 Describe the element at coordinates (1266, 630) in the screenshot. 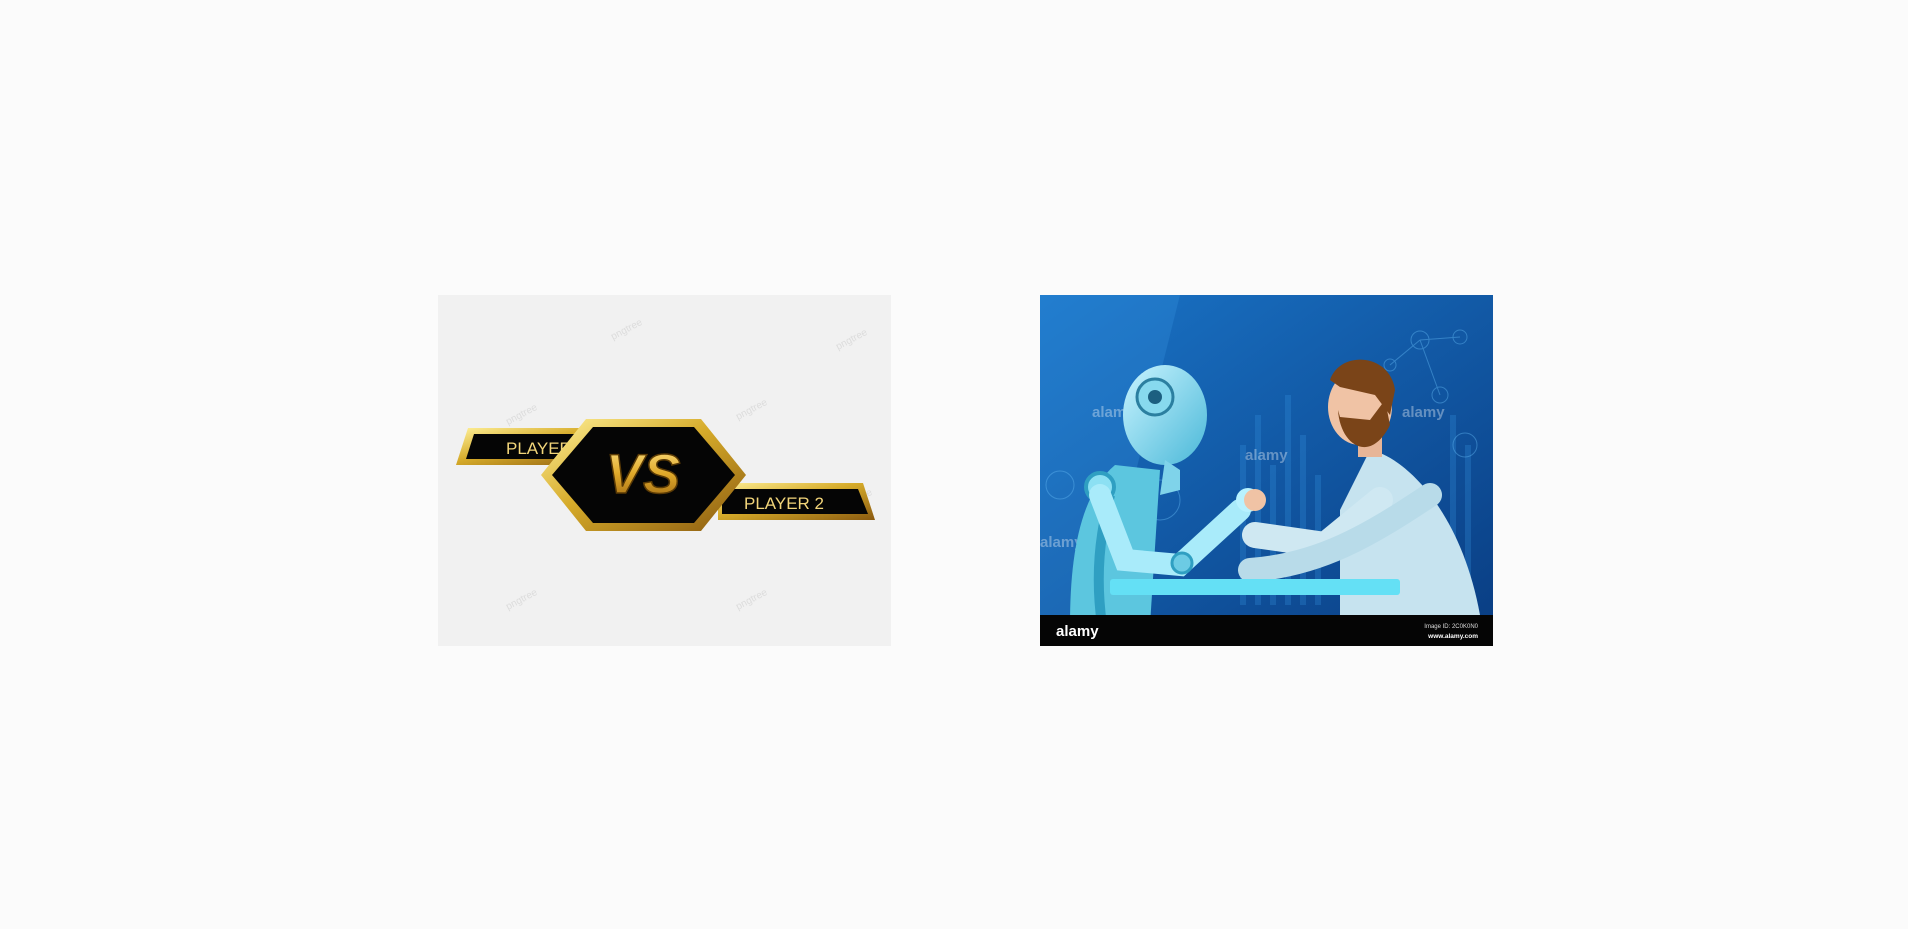

I see `stock-footer: alamy Image ID: 2C0K0N0 www.alamy.com` at that location.